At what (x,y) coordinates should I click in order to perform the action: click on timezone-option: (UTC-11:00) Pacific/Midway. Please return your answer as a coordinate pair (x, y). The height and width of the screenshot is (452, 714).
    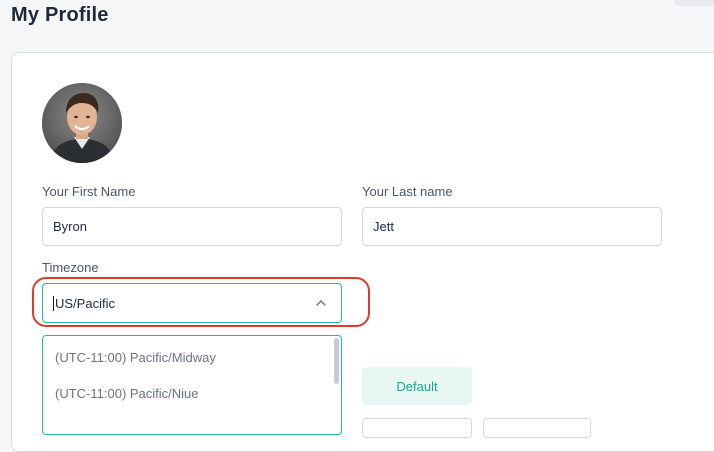
    Looking at the image, I should click on (135, 357).